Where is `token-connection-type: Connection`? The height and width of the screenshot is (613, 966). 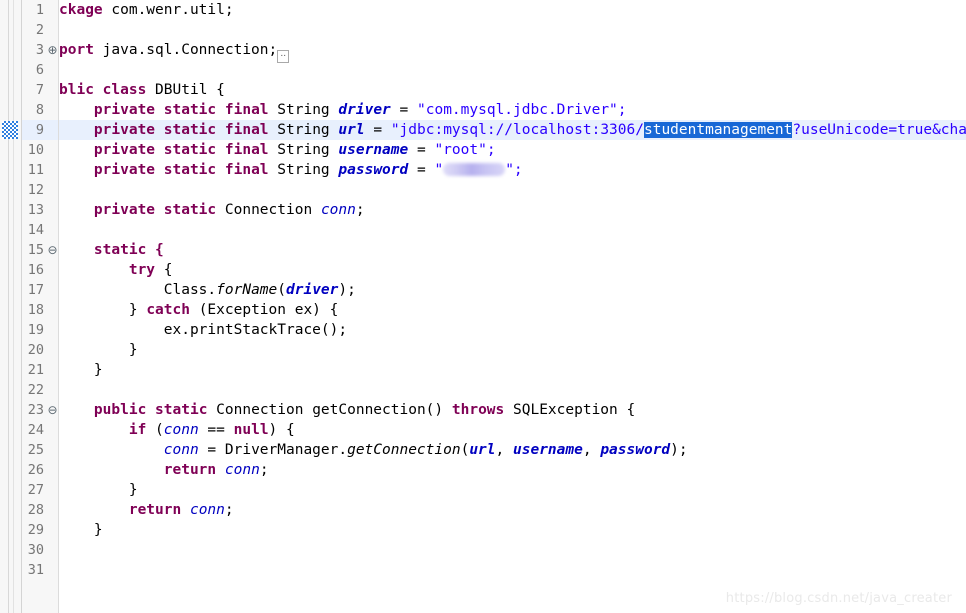
token-connection-type: Connection is located at coordinates (268, 210).